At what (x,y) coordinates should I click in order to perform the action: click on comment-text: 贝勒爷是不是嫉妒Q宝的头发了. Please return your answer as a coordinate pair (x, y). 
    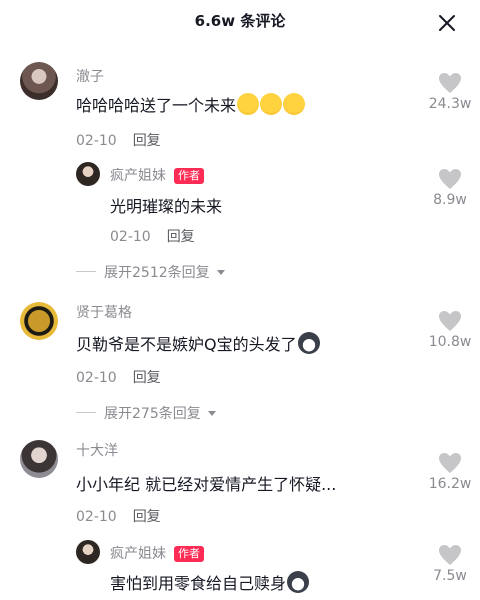
    Looking at the image, I should click on (198, 343).